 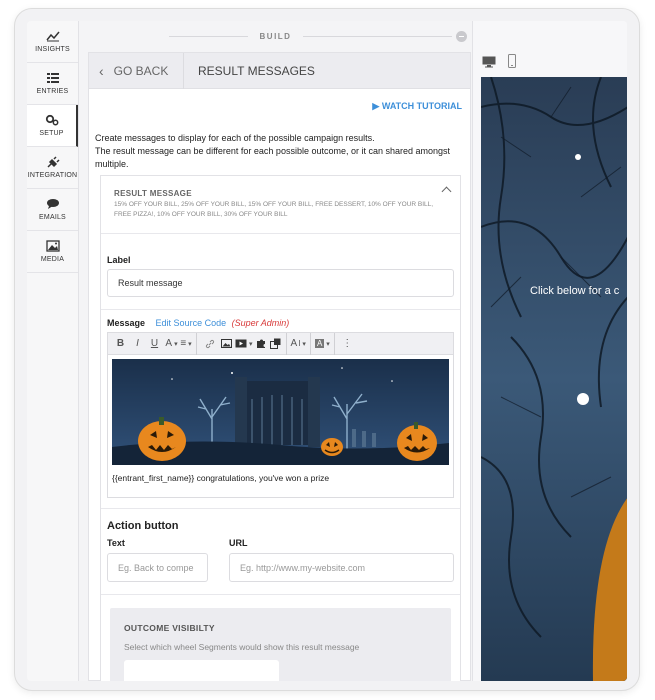 I want to click on chevron-left-icon: ‹, so click(x=101, y=70).